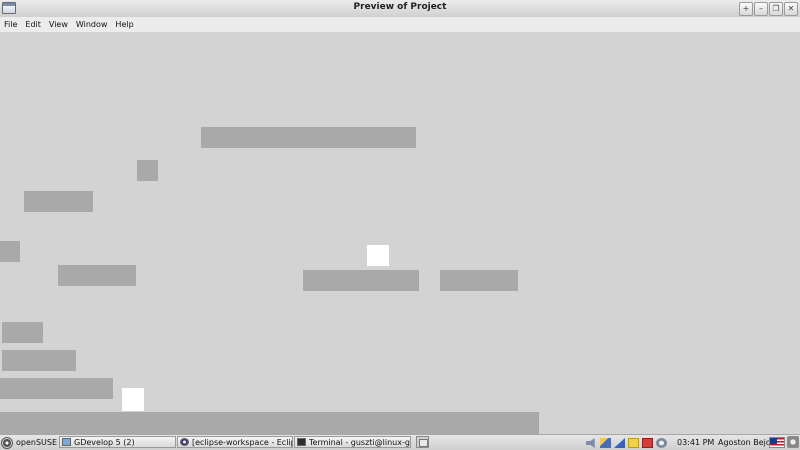  Describe the element at coordinates (104, 442) in the screenshot. I see `task-label: GDevelop 5 (2)` at that location.